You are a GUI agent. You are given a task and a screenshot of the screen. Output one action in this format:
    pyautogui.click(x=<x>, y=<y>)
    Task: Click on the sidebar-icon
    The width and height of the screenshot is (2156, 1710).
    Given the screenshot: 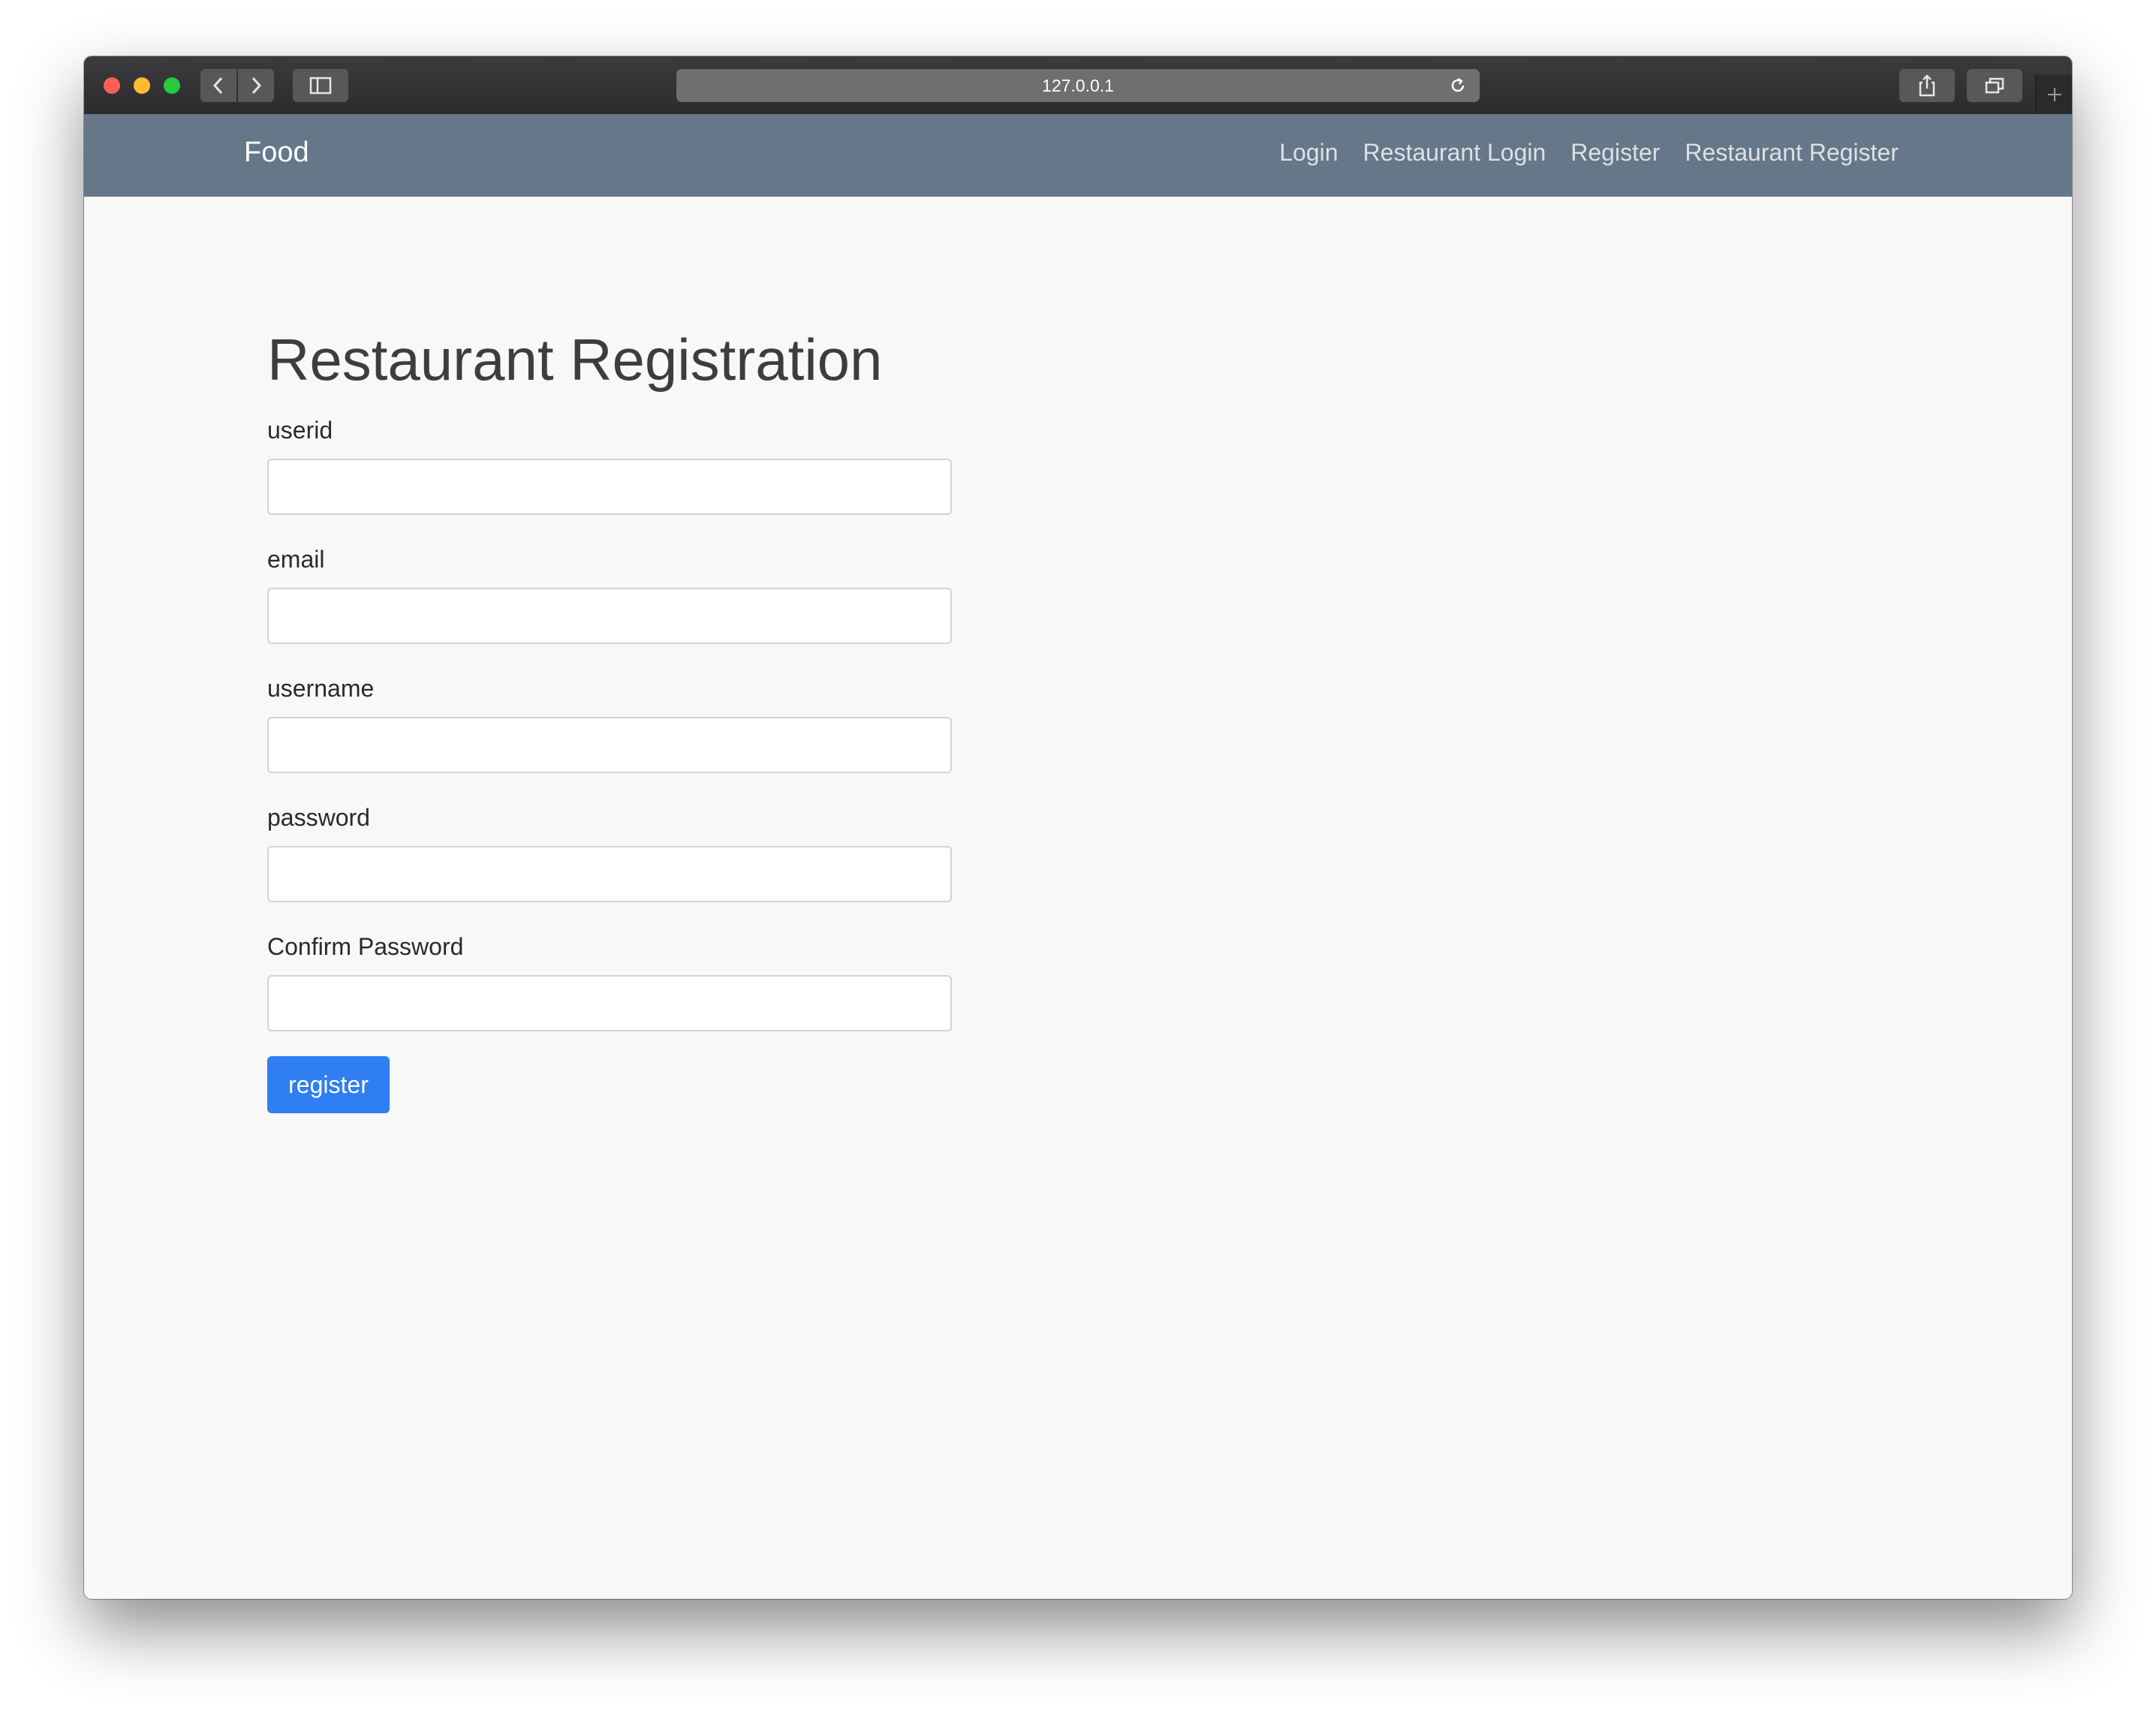 What is the action you would take?
    pyautogui.click(x=320, y=86)
    